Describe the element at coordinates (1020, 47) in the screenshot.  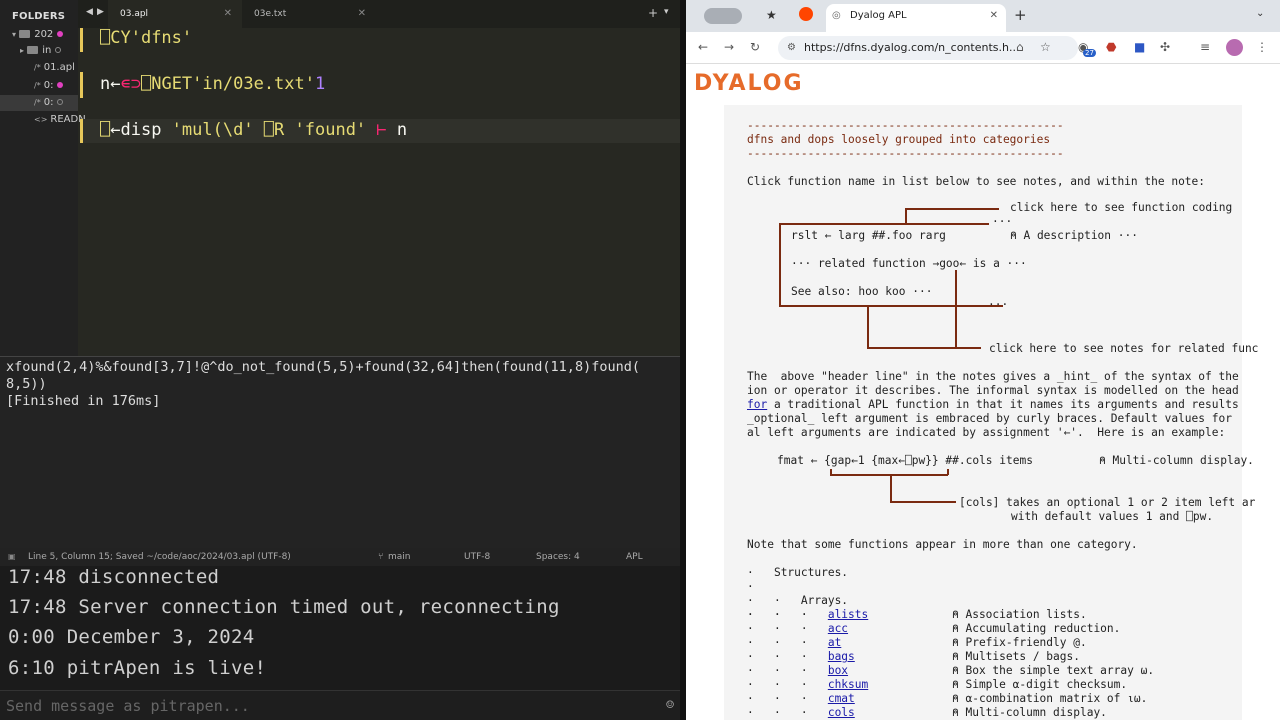
I see `install-icon: ⌂` at that location.